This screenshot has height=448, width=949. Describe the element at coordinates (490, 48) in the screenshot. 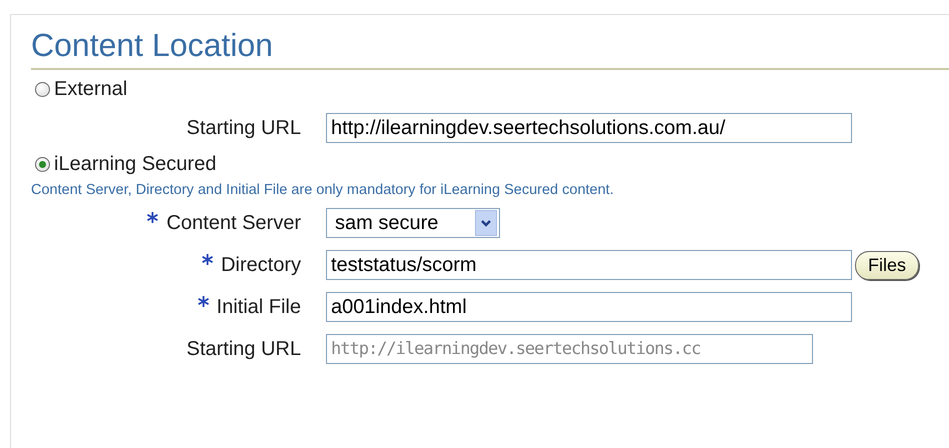

I see `section-title: Content Location` at that location.